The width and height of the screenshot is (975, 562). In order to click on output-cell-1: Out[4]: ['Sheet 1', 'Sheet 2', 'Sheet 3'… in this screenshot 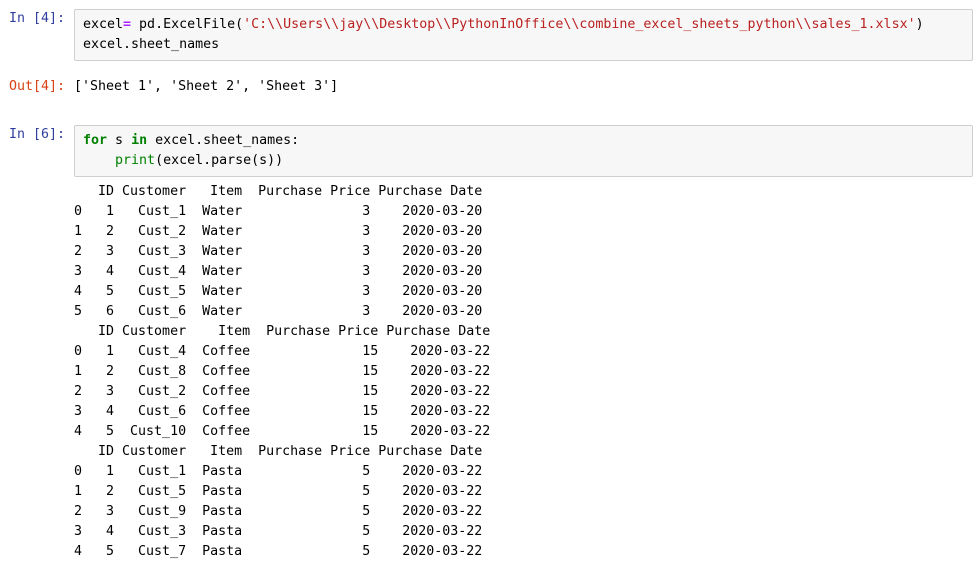, I will do `click(487, 85)`.